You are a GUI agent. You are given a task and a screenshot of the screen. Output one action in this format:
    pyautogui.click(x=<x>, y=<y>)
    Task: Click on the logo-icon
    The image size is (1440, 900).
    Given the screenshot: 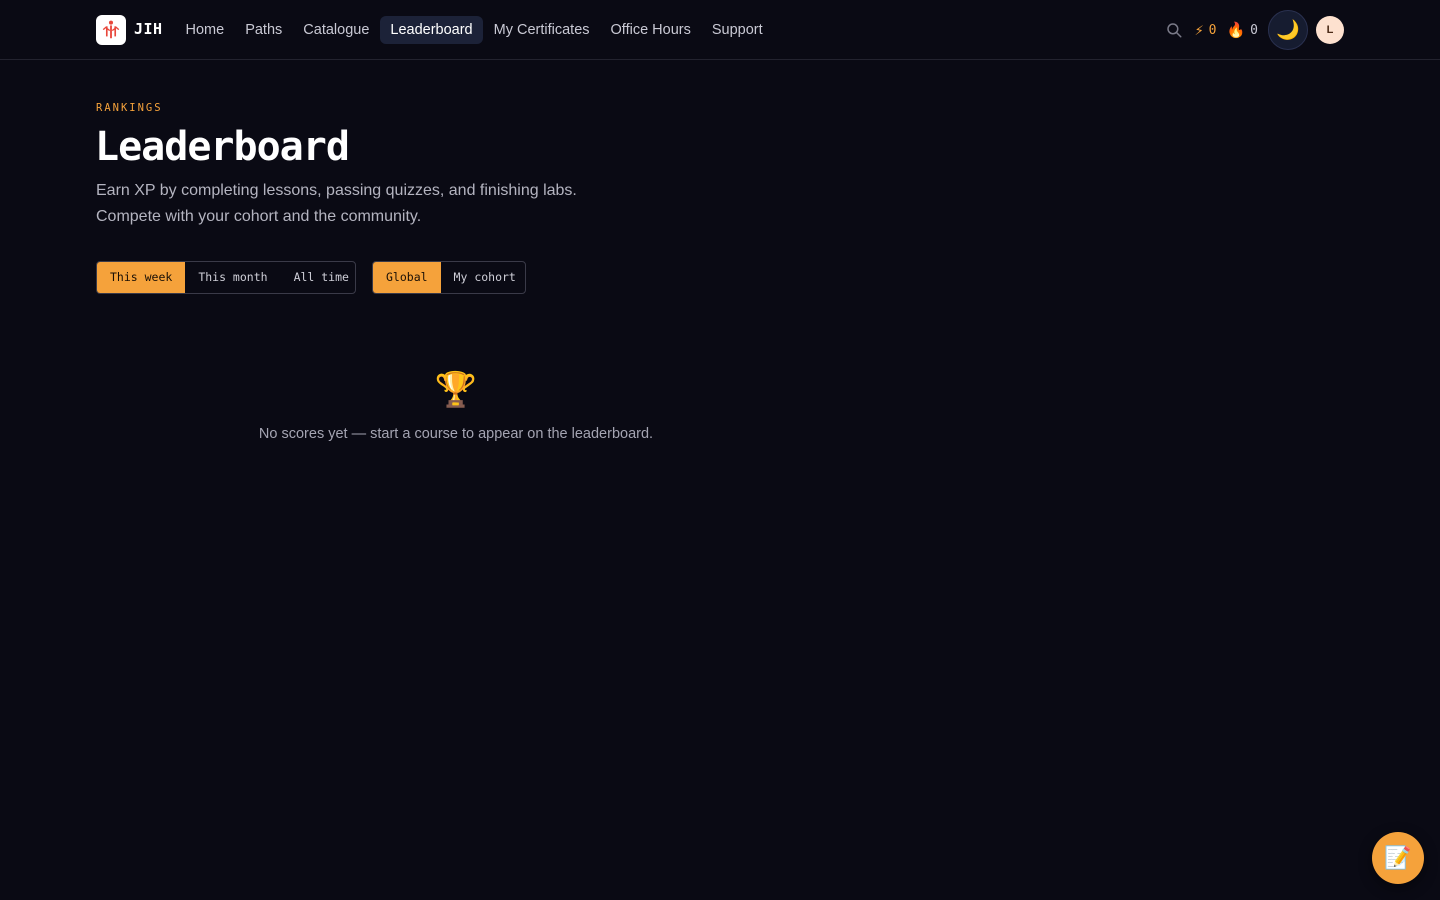 What is the action you would take?
    pyautogui.click(x=111, y=30)
    